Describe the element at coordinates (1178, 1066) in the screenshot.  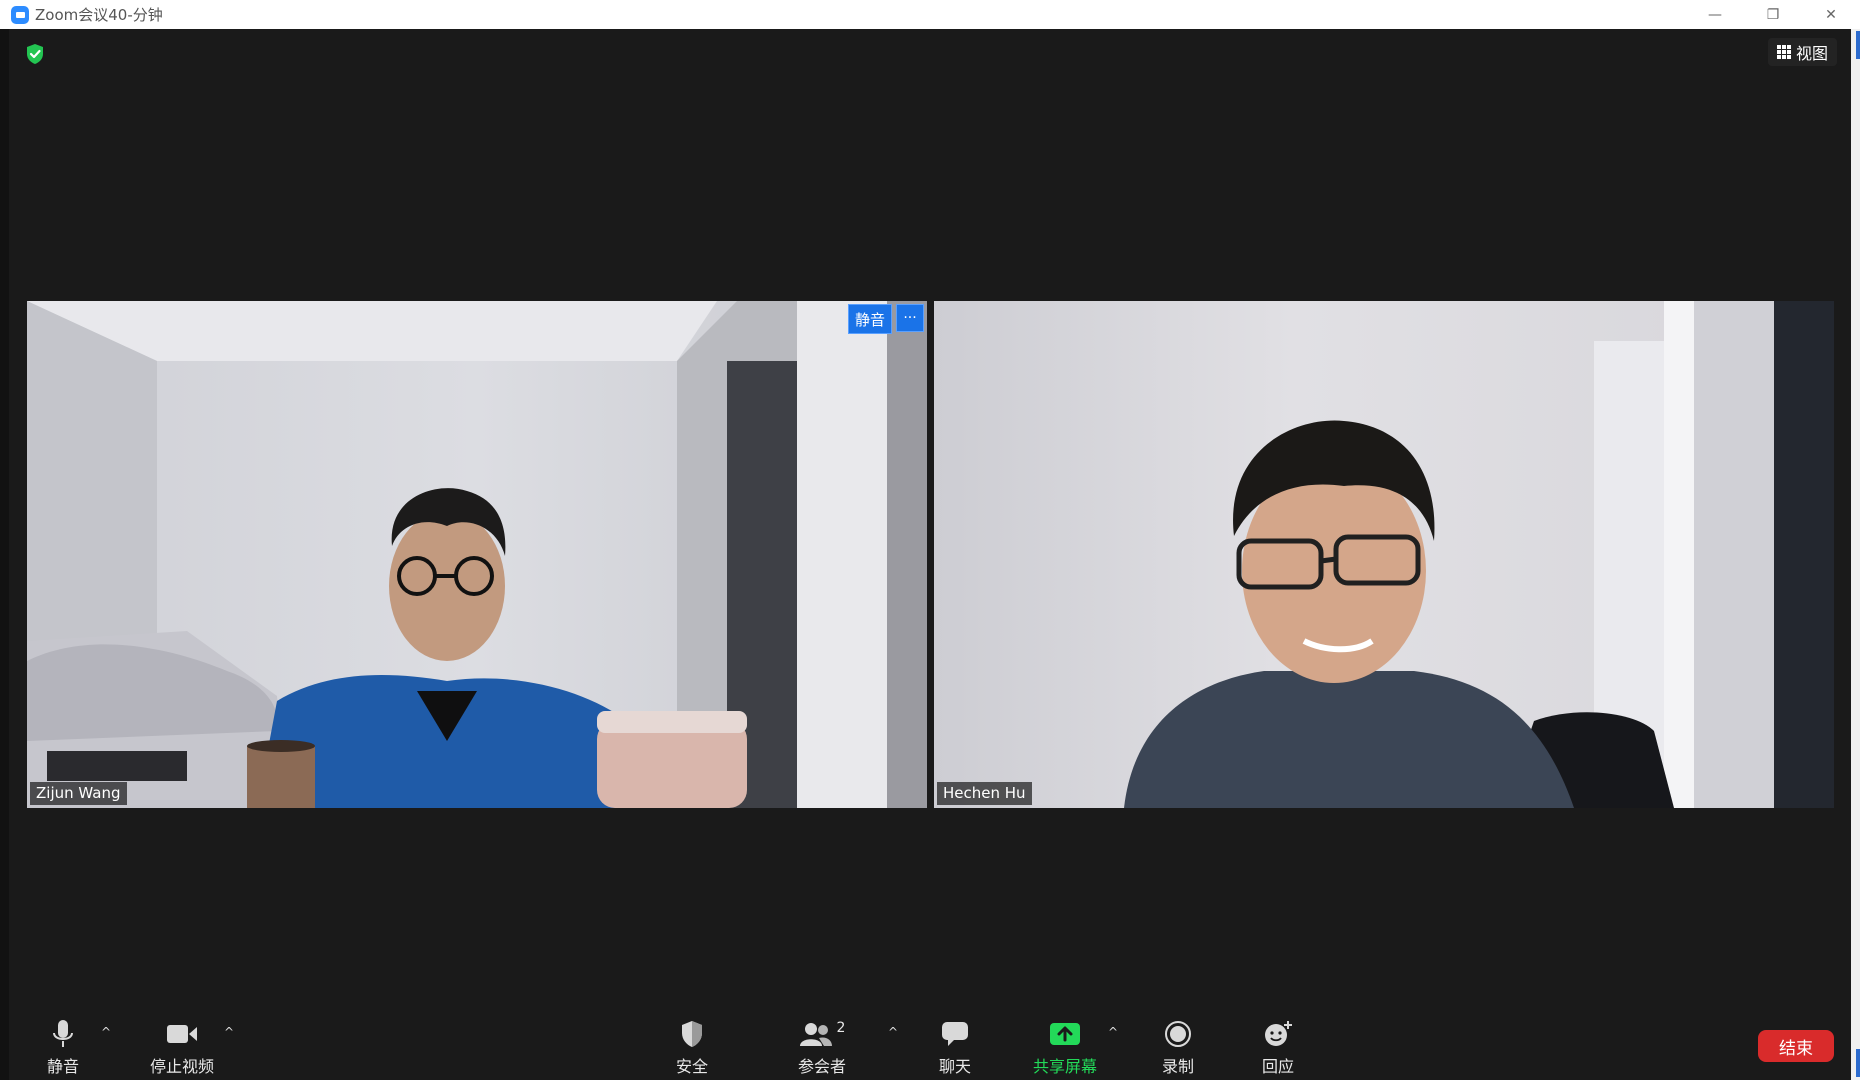
I see `record-label: 录制` at that location.